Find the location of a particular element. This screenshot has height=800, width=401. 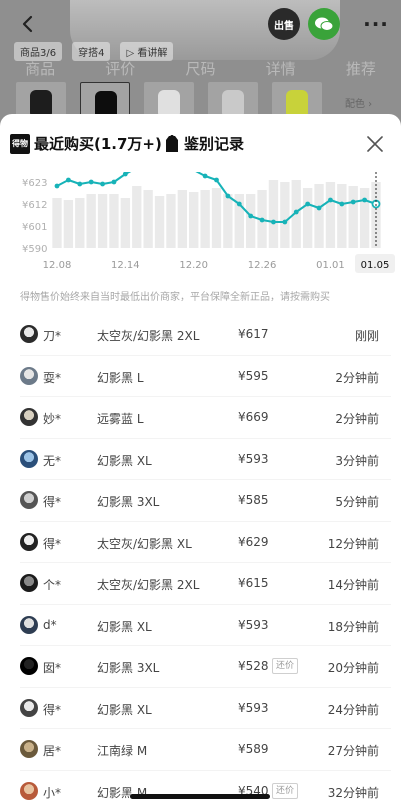

more-dots-icon: ··· is located at coordinates (376, 24).